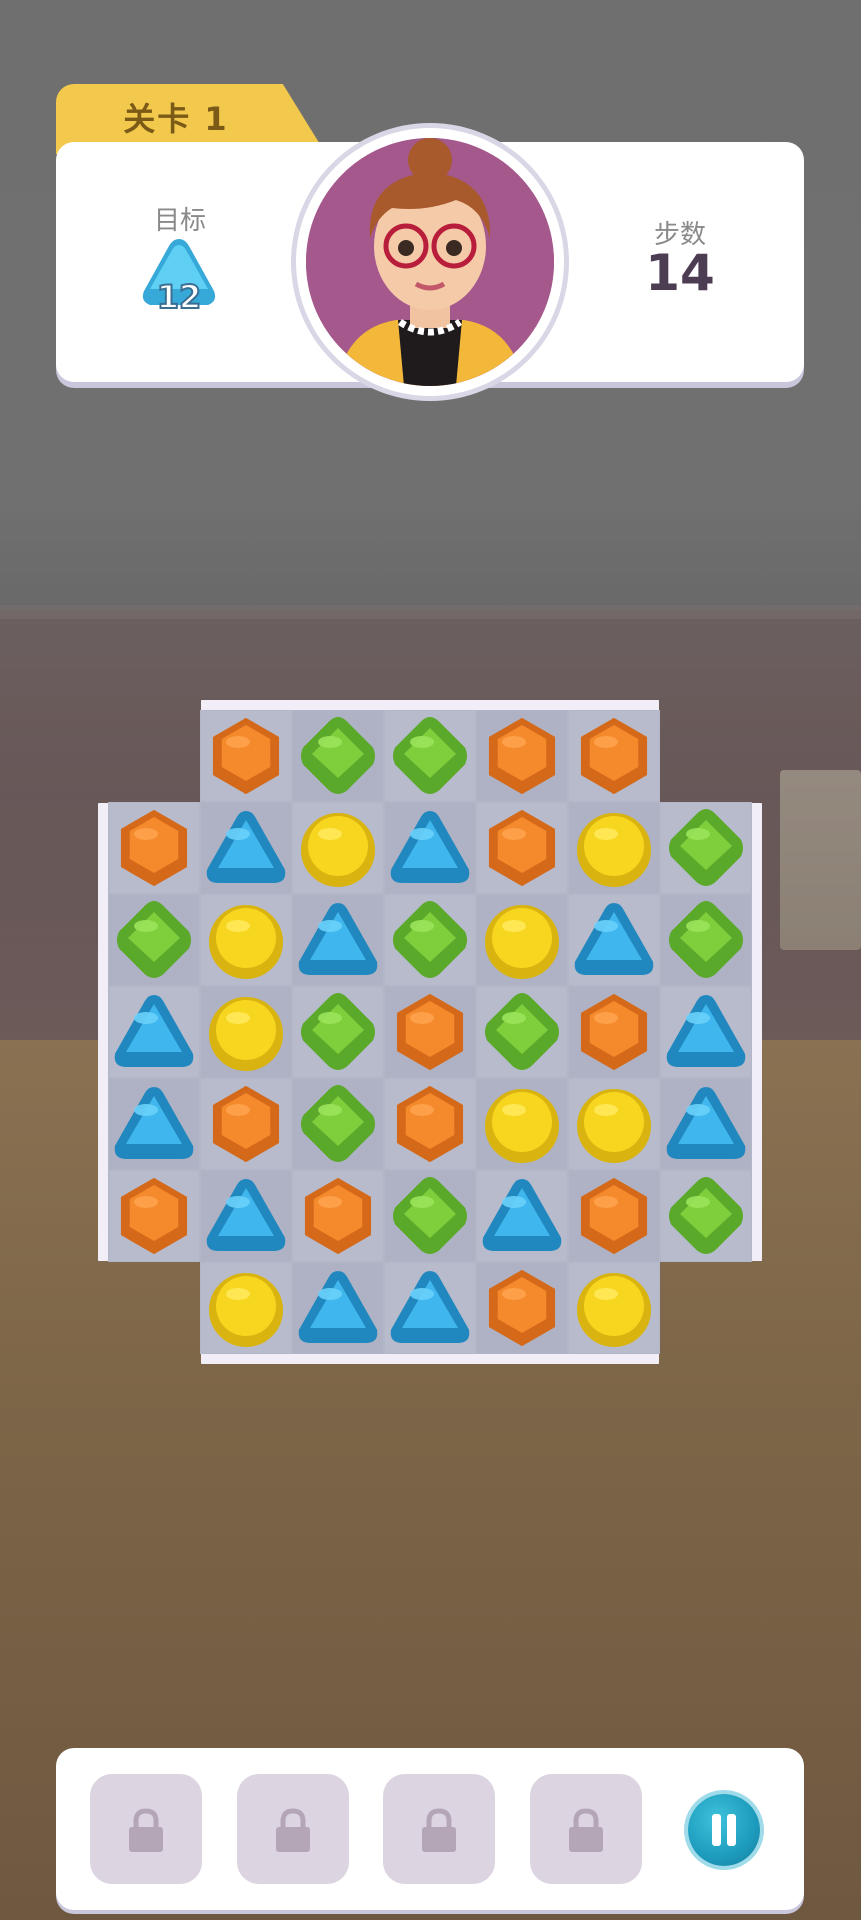  Describe the element at coordinates (724, 1830) in the screenshot. I see `pause-button` at that location.